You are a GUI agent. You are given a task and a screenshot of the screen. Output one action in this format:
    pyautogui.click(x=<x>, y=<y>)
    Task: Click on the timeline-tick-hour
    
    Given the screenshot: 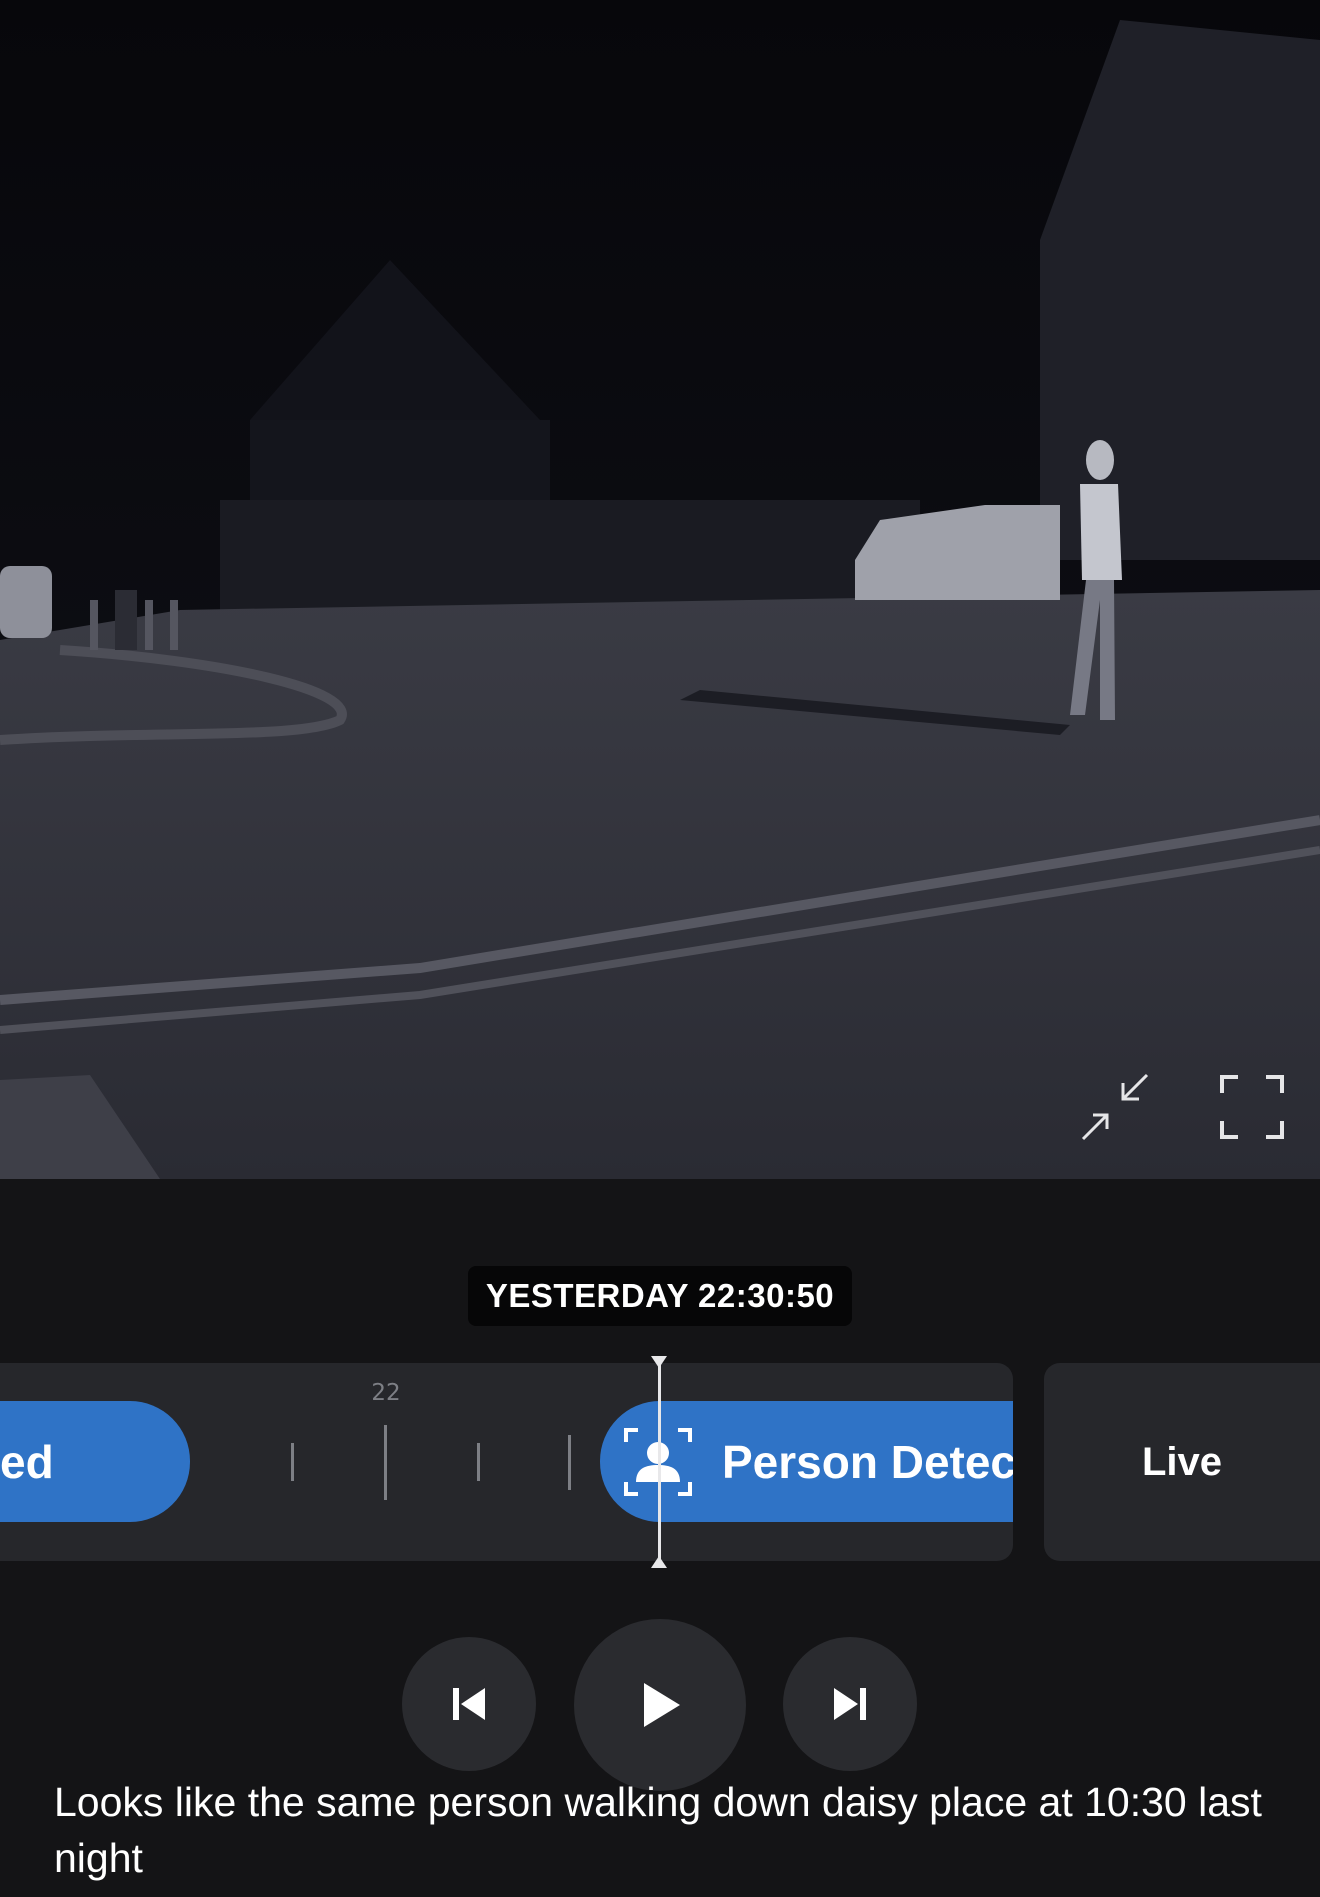 What is the action you would take?
    pyautogui.click(x=385, y=1462)
    